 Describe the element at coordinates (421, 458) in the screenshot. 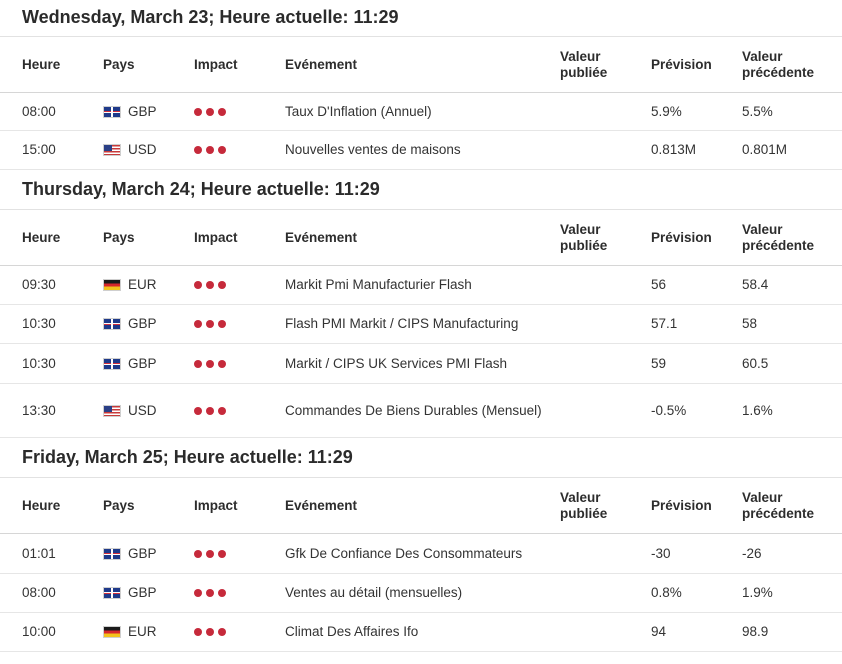

I see `day-title: Friday, March 25; Heure actuelle: 11:29` at that location.